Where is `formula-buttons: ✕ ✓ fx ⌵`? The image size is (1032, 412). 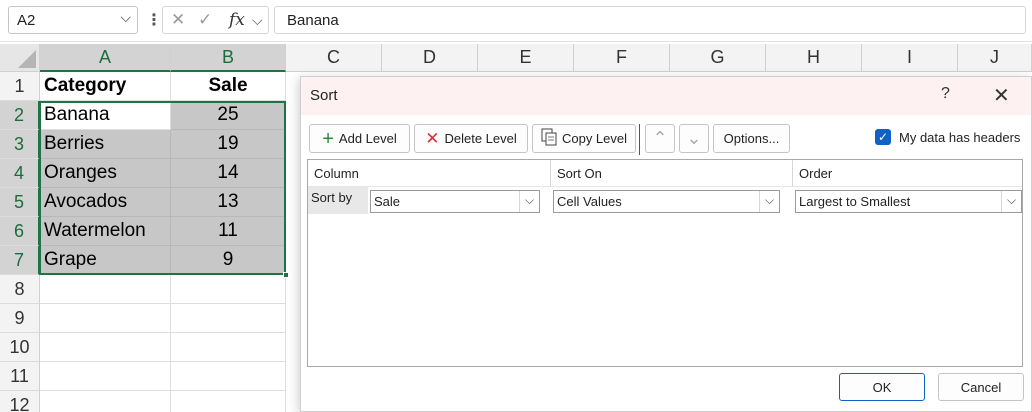
formula-buttons: ✕ ✓ fx ⌵ is located at coordinates (215, 20).